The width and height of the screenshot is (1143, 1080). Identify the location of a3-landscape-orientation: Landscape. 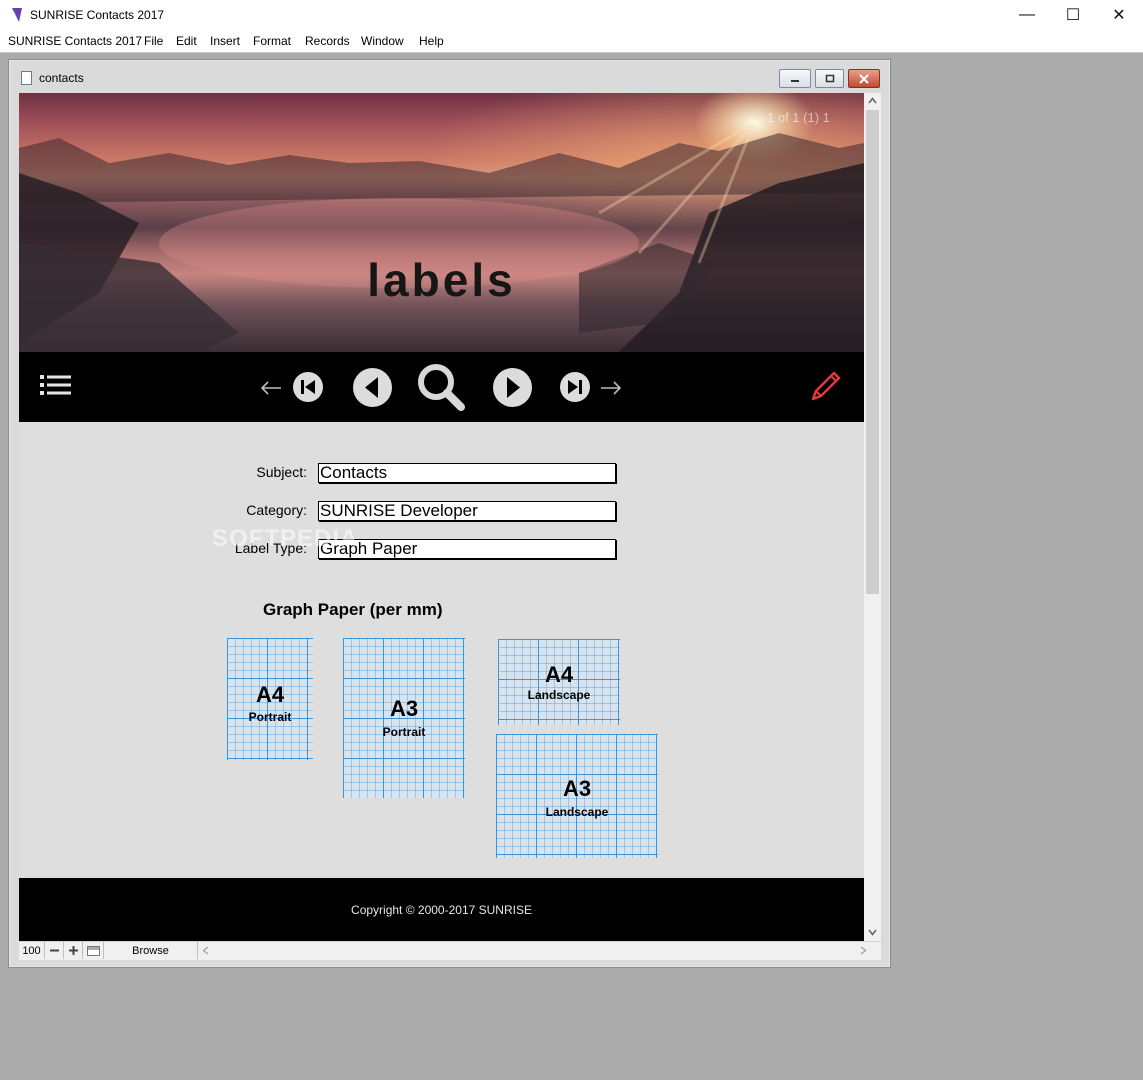
(577, 812).